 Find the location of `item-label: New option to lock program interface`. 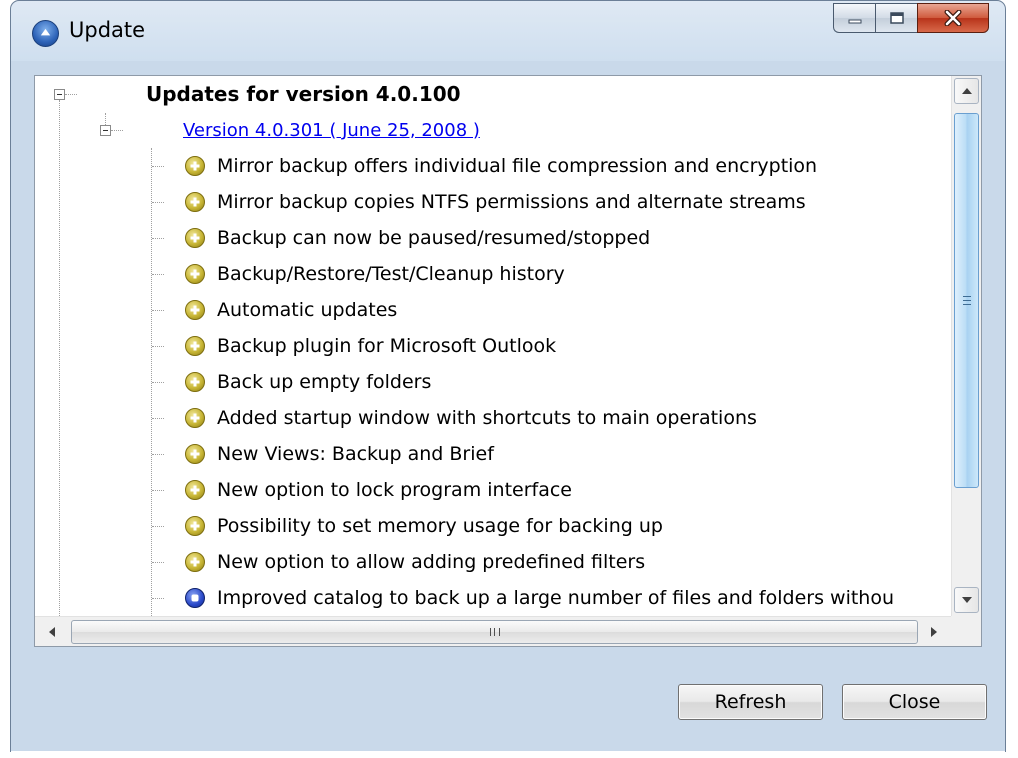

item-label: New option to lock program interface is located at coordinates (394, 490).